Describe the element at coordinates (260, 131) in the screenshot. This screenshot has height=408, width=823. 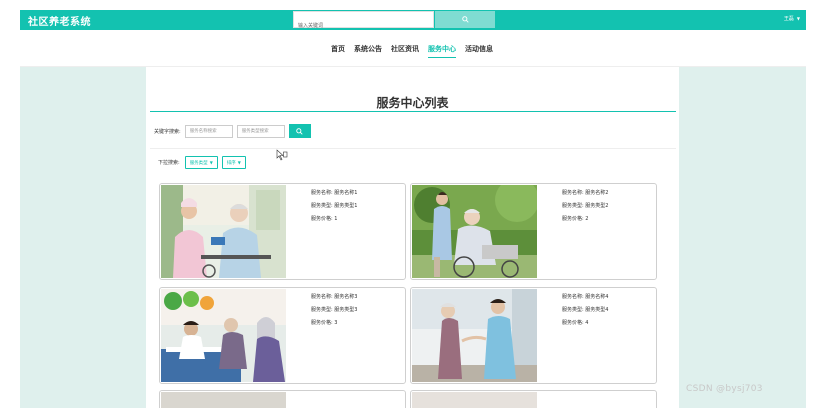
I see `service-type-search-input: 服务类型搜索` at that location.